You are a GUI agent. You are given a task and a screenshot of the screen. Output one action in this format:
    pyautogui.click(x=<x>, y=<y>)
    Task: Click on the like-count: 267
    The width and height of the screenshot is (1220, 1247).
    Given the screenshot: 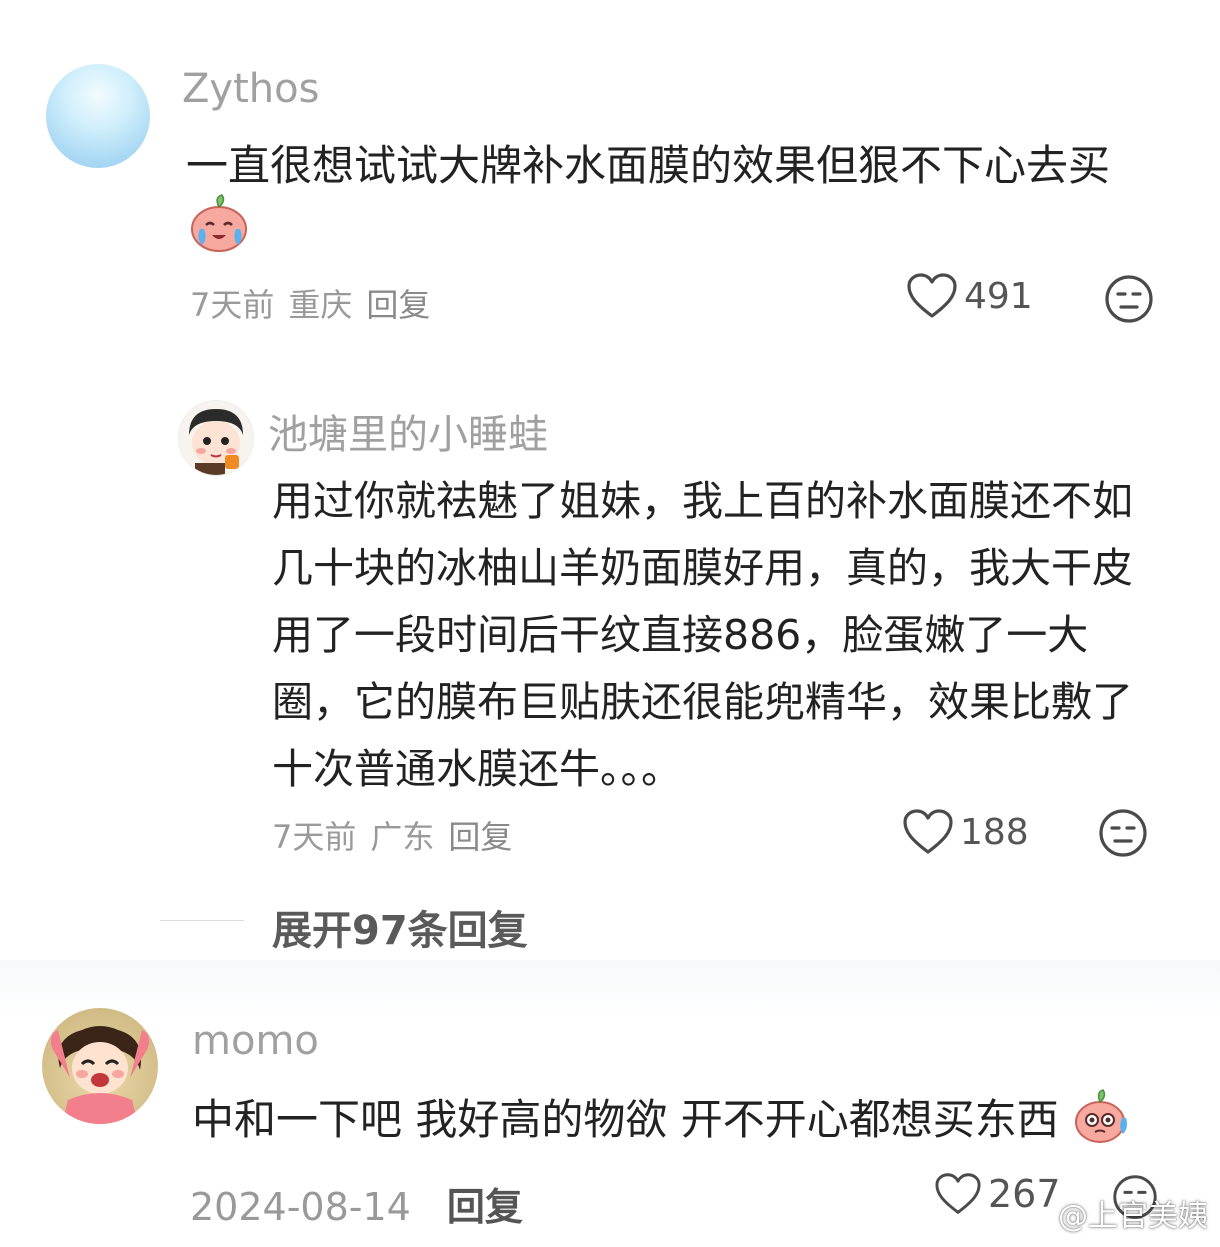 What is the action you would take?
    pyautogui.click(x=1024, y=1194)
    